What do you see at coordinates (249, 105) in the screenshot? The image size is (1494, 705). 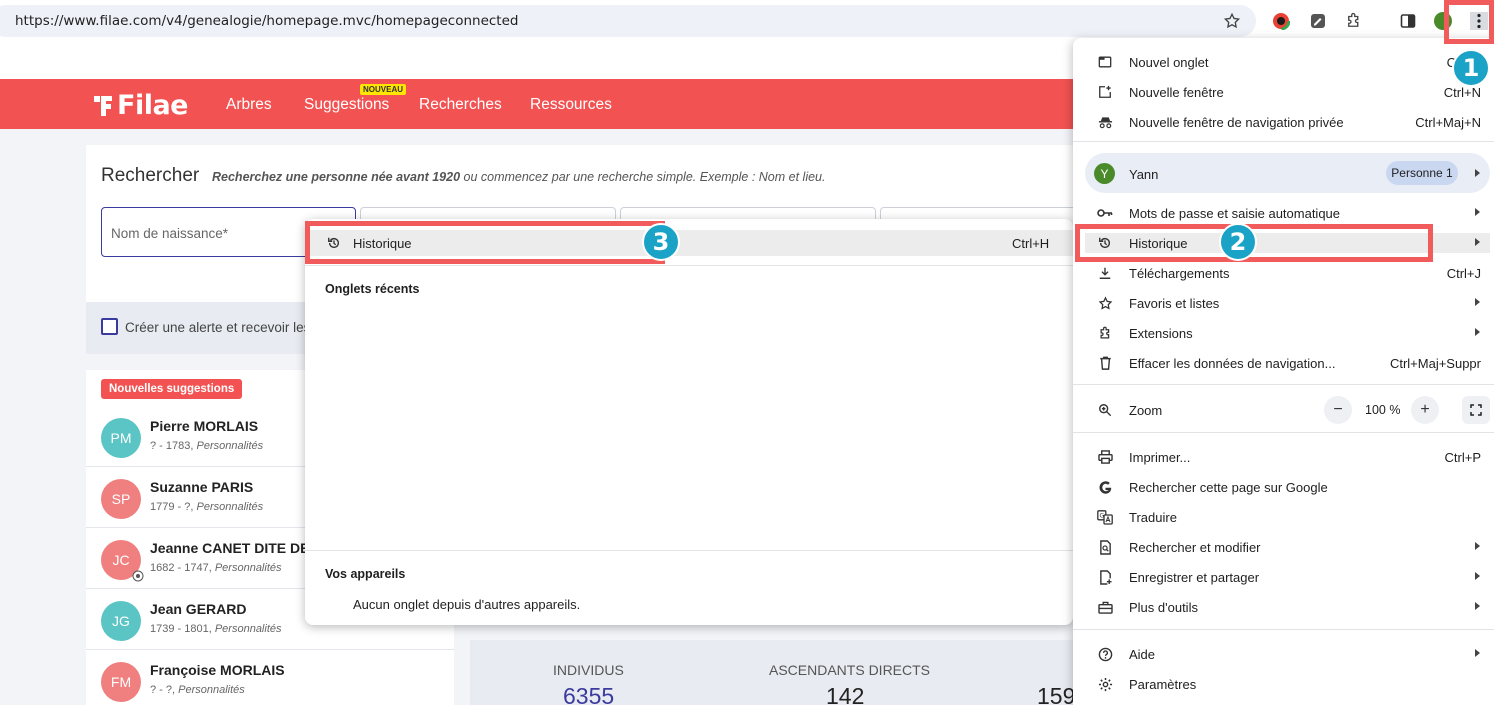 I see `nav-arbres: Arbres` at bounding box center [249, 105].